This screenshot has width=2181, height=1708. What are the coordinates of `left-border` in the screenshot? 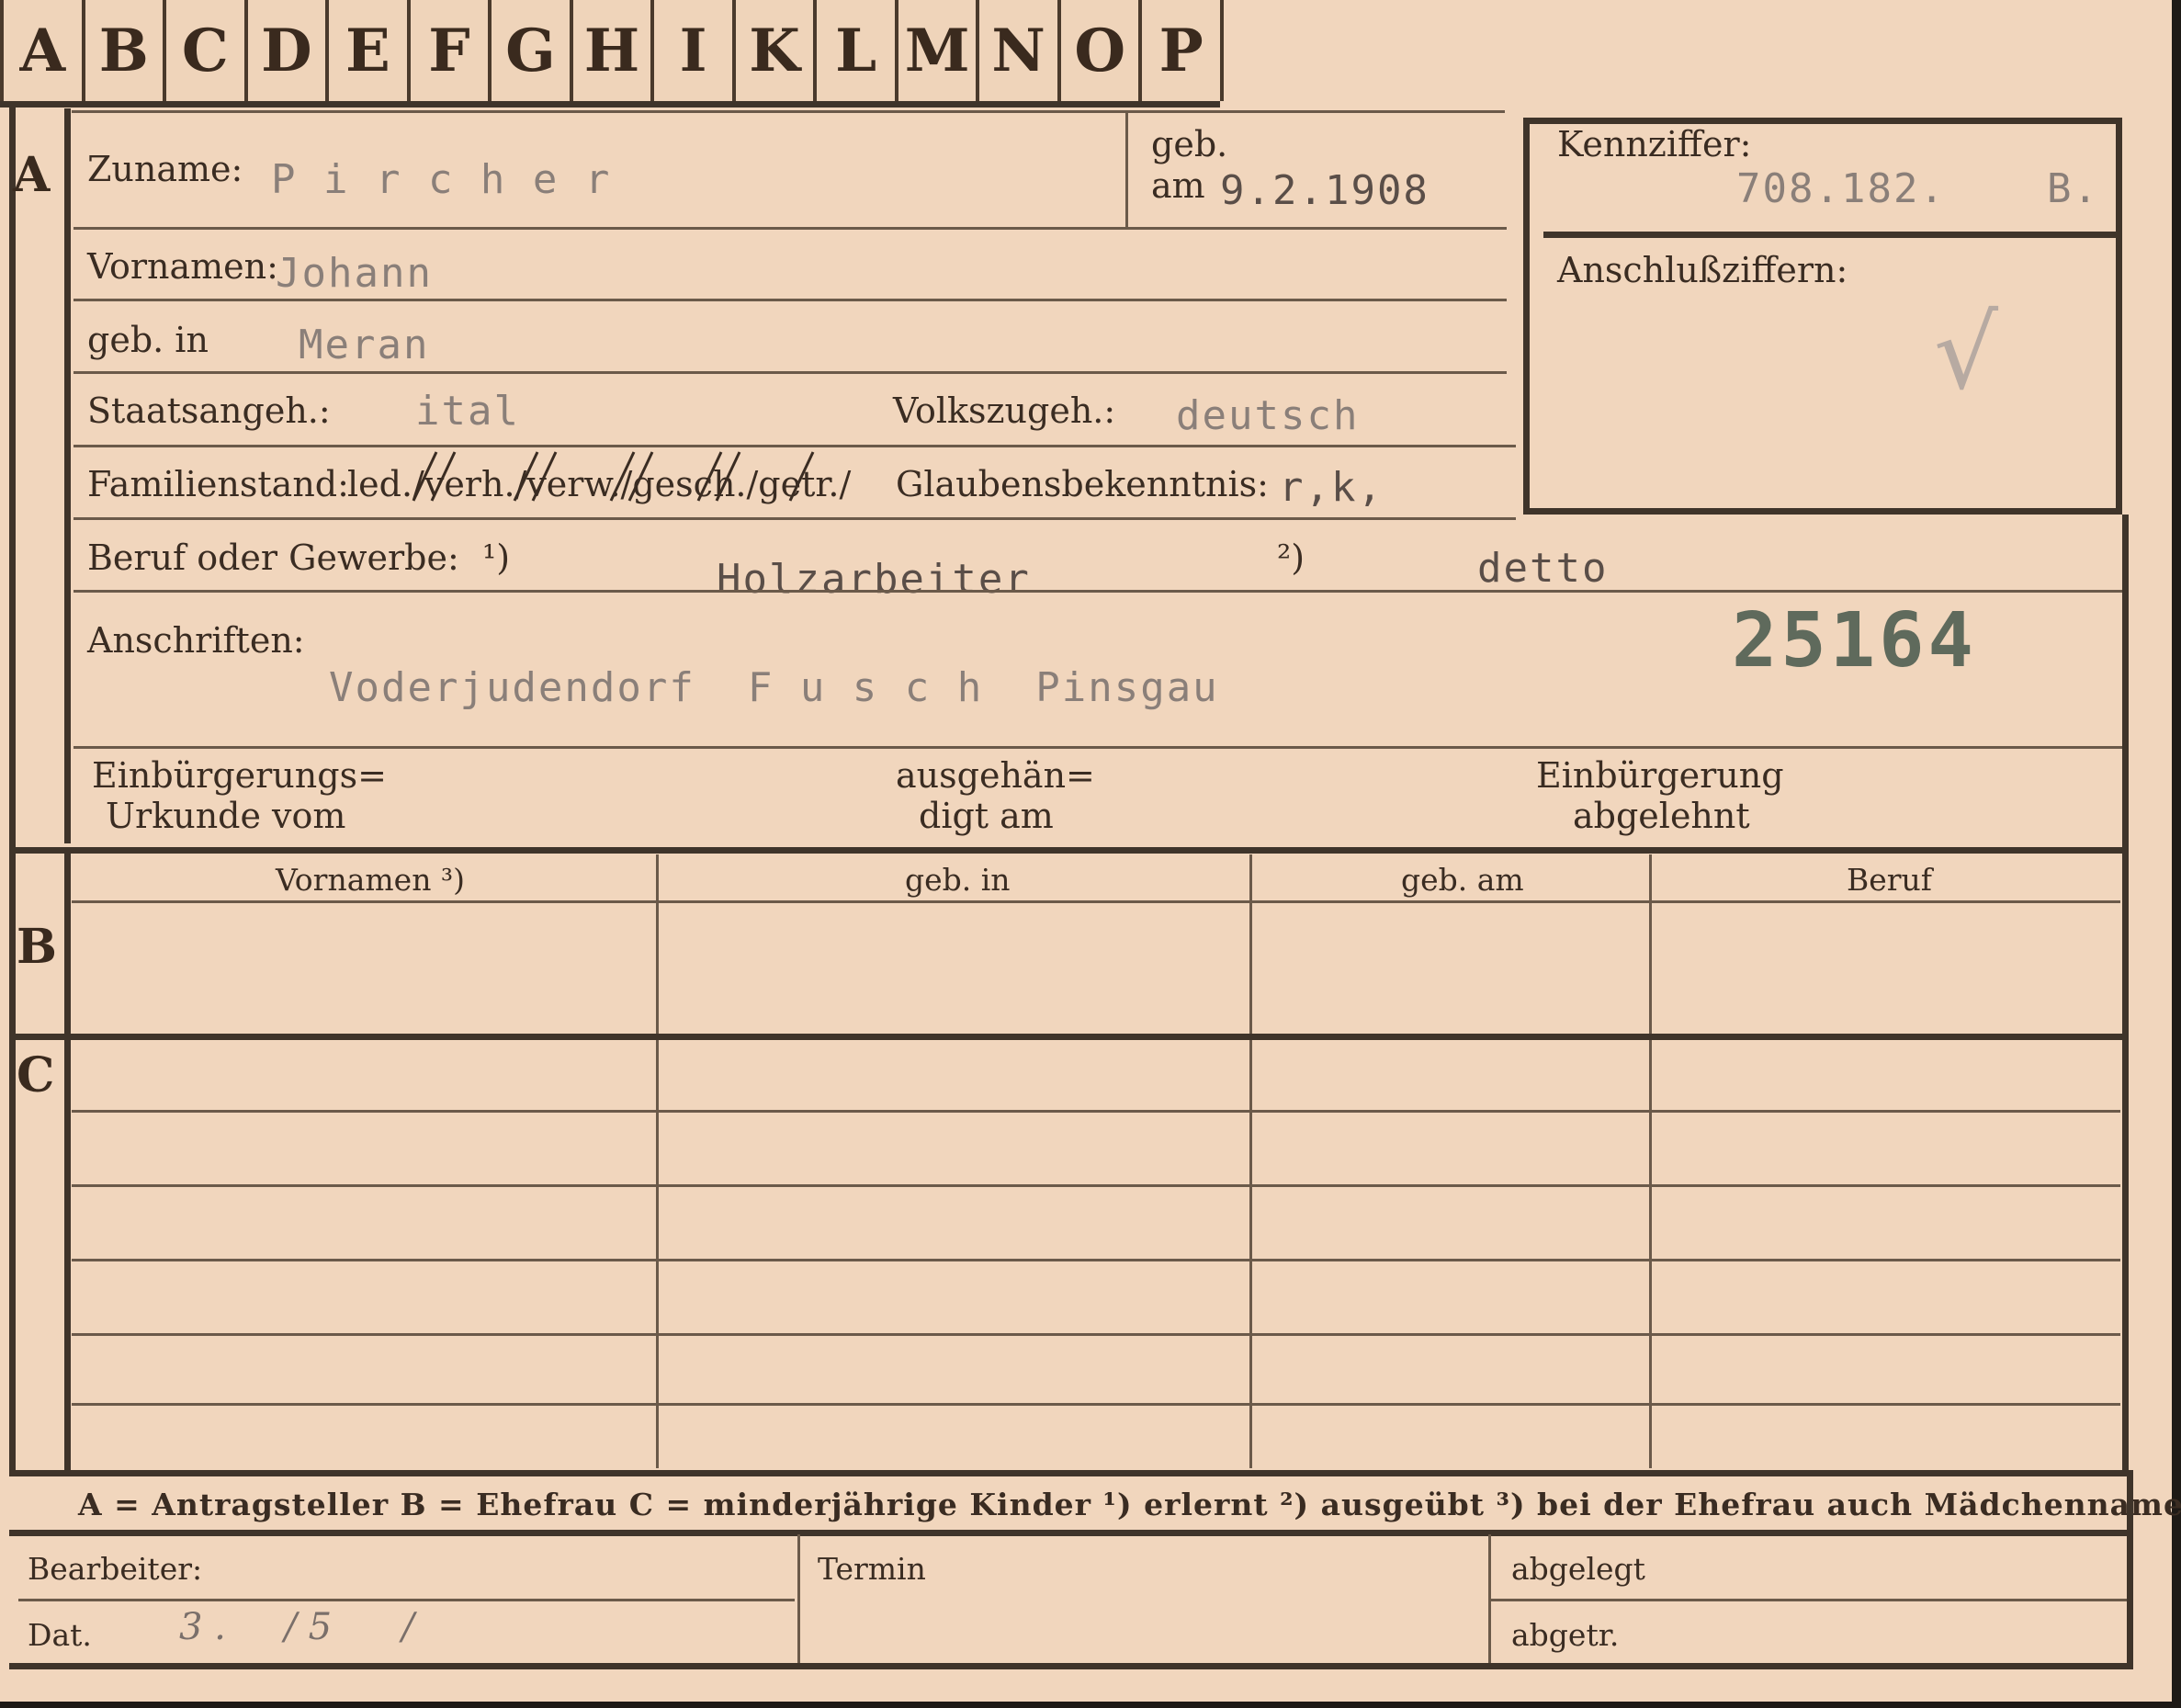 It's located at (12, 788).